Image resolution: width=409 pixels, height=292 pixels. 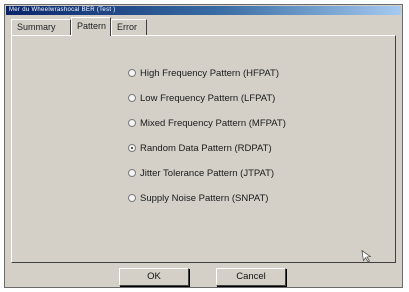 I want to click on option-label: Random Data Pattern (RDPAT), so click(x=206, y=148).